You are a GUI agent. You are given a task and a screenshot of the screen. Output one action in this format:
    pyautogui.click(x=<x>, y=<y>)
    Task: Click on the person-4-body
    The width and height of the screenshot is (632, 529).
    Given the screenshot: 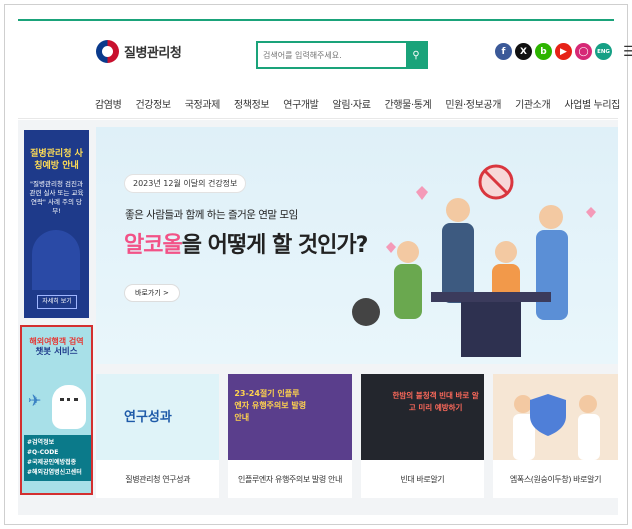 What is the action you would take?
    pyautogui.click(x=552, y=275)
    